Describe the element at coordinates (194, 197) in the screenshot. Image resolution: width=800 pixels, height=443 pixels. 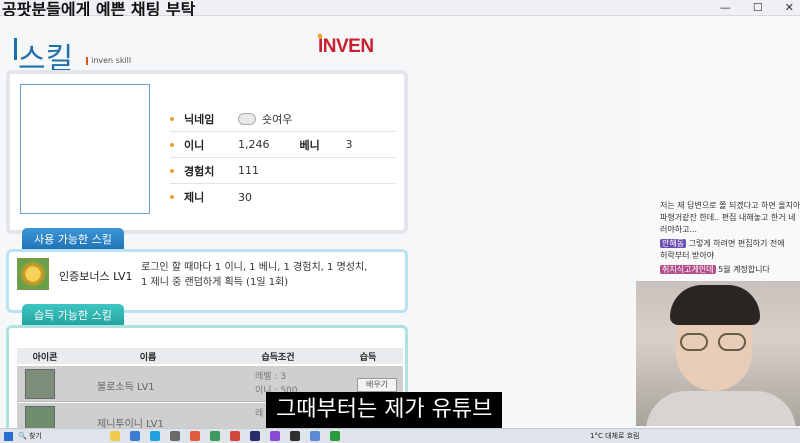
I see `profile-label: 제니` at that location.